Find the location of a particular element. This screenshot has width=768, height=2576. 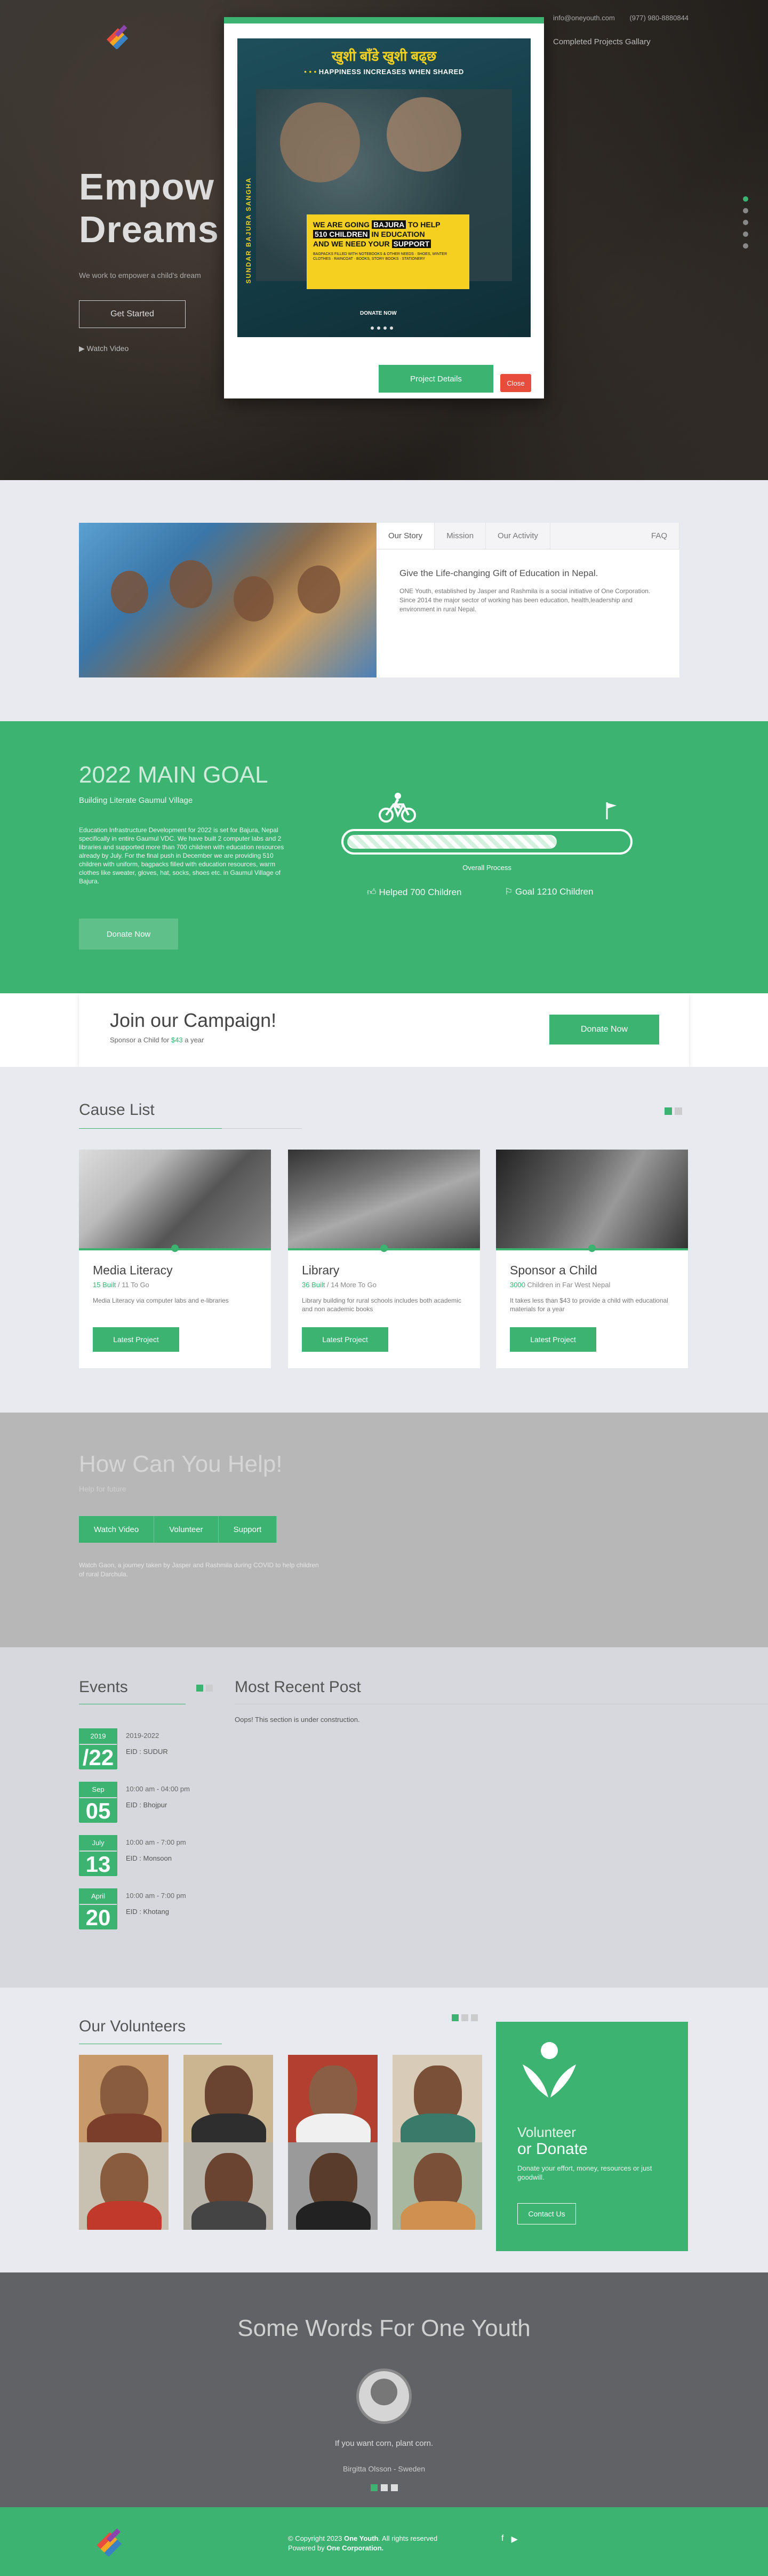

event-item: Sep 05 10:00 am - 04:00 pm EID : Bhojpur is located at coordinates (159, 1802).